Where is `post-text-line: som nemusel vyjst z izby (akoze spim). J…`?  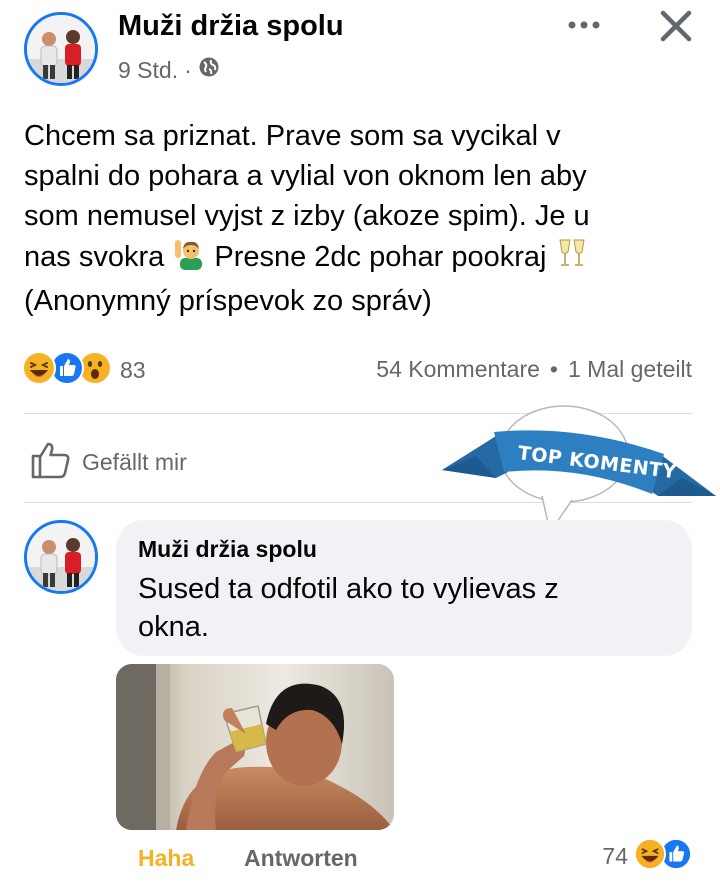
post-text-line: som nemusel vyjst z izby (akoze spim). J… is located at coordinates (307, 216).